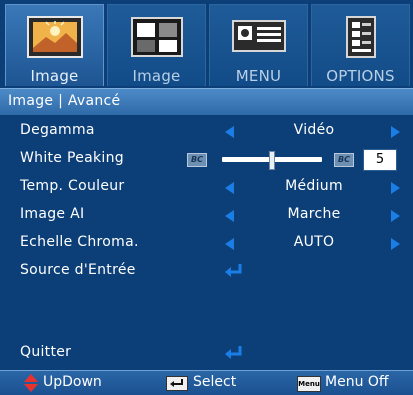 The image size is (413, 395). Describe the element at coordinates (272, 160) in the screenshot. I see `white-peaking-slider-thumb` at that location.